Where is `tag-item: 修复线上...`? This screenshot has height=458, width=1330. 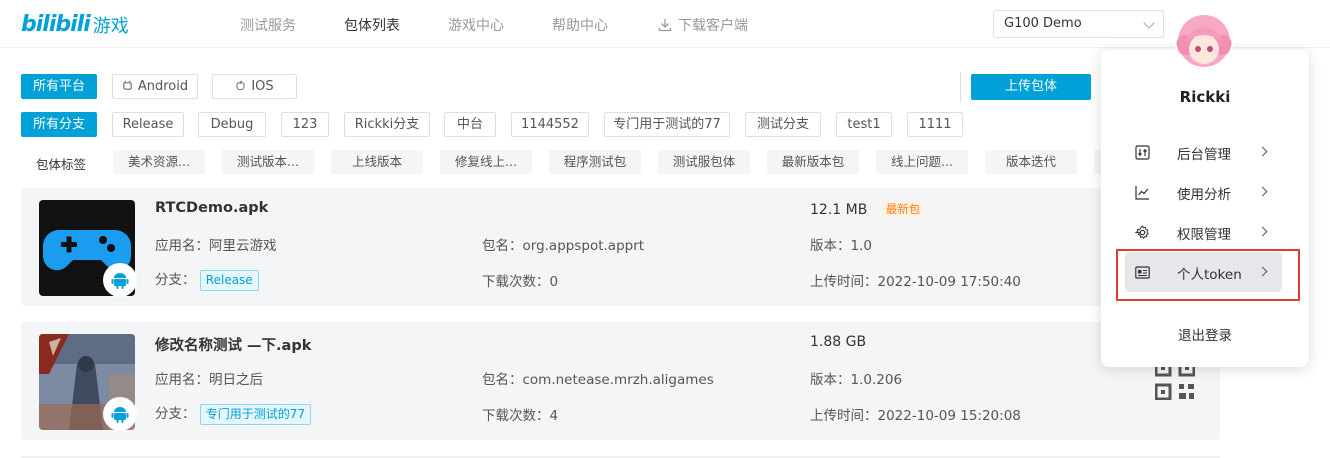 tag-item: 修复线上... is located at coordinates (486, 162).